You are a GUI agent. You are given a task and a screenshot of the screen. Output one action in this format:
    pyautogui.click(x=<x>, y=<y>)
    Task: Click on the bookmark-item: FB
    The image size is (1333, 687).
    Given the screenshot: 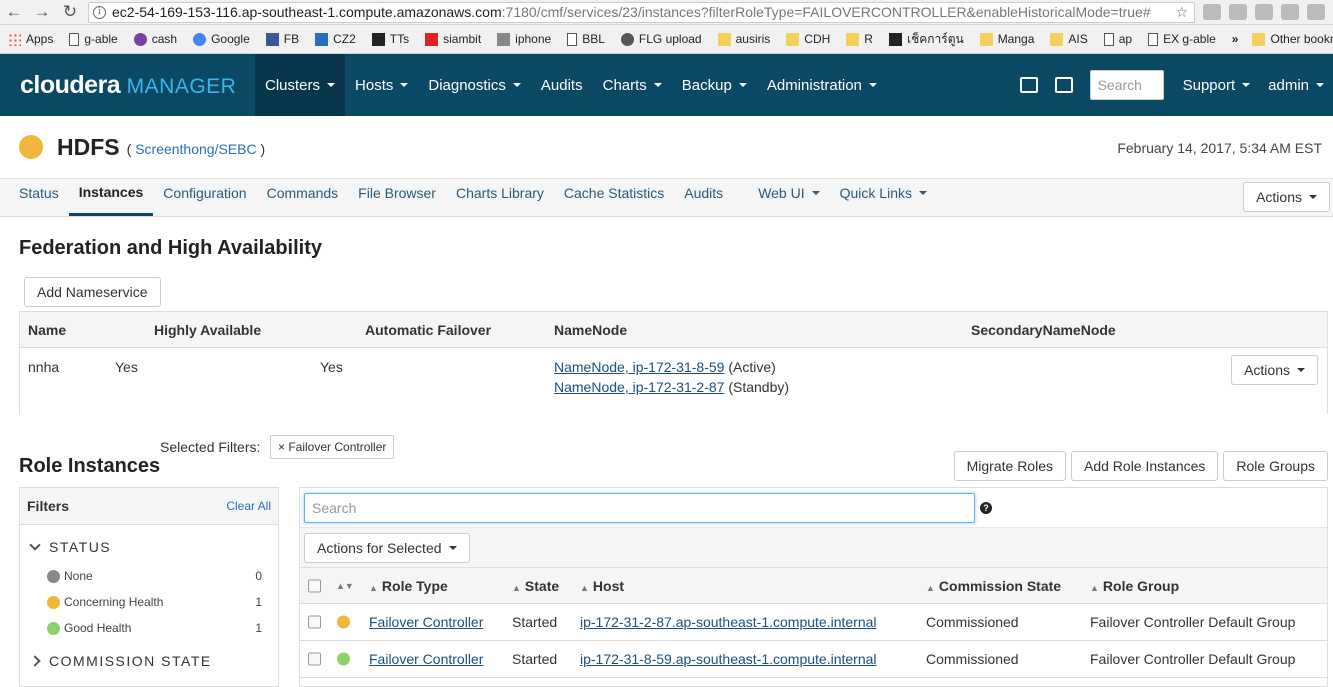 What is the action you would take?
    pyautogui.click(x=282, y=39)
    